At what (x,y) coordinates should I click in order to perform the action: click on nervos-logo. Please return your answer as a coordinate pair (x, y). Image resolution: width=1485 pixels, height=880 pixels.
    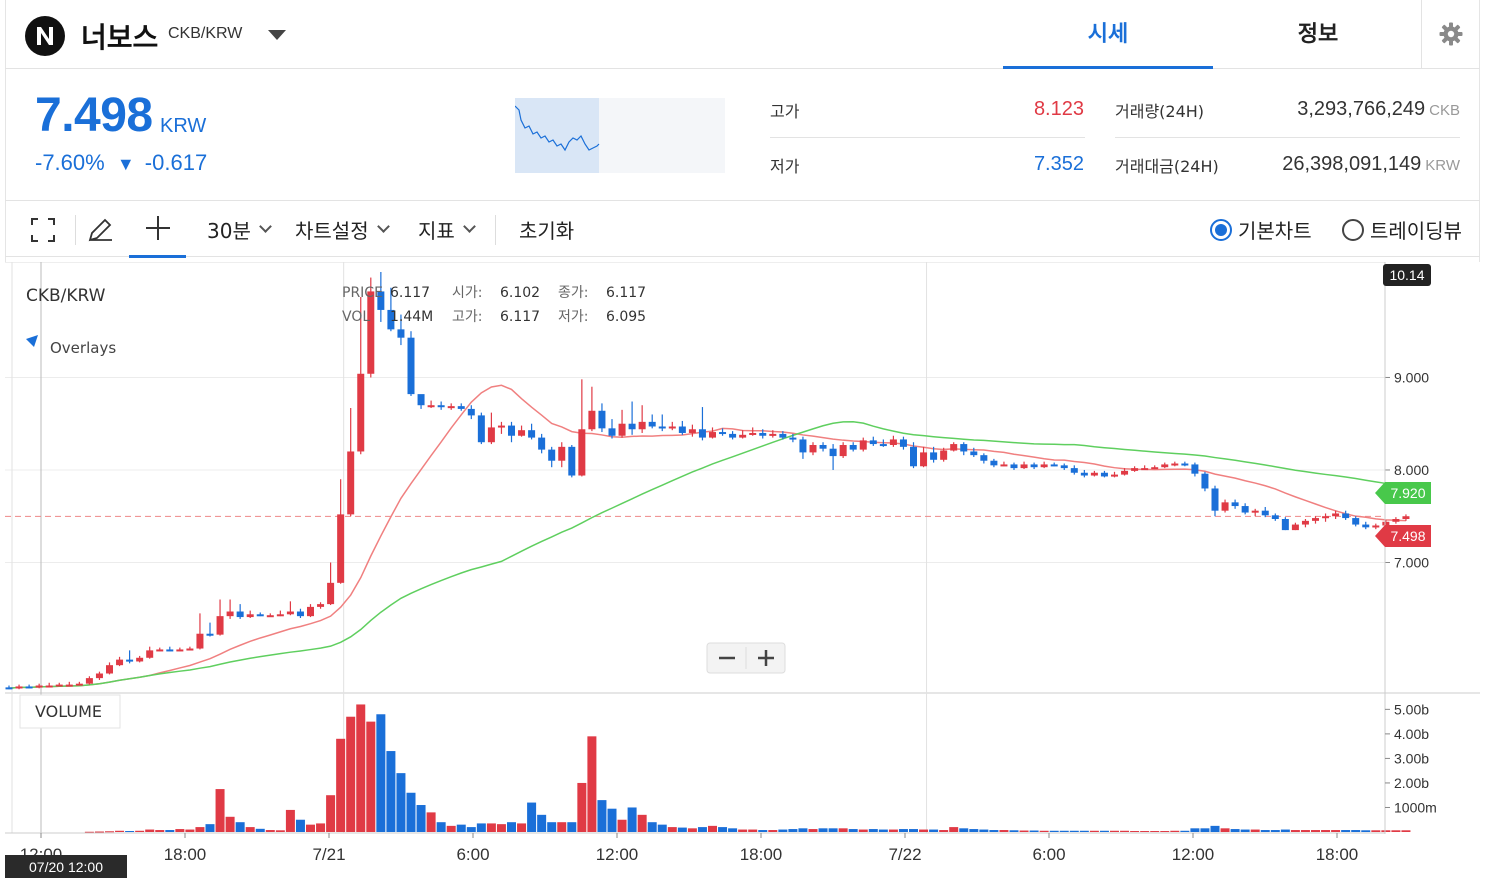
    Looking at the image, I should click on (45, 36).